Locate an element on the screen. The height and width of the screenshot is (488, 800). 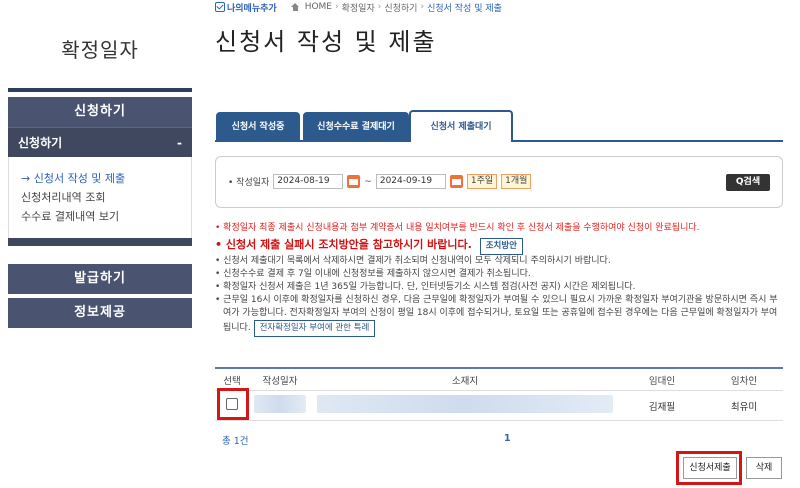
sidebar-list: → 신청서 작성 및 제출 신청처리내역 조회 수수료 결제내역 보기 is located at coordinates (100, 197).